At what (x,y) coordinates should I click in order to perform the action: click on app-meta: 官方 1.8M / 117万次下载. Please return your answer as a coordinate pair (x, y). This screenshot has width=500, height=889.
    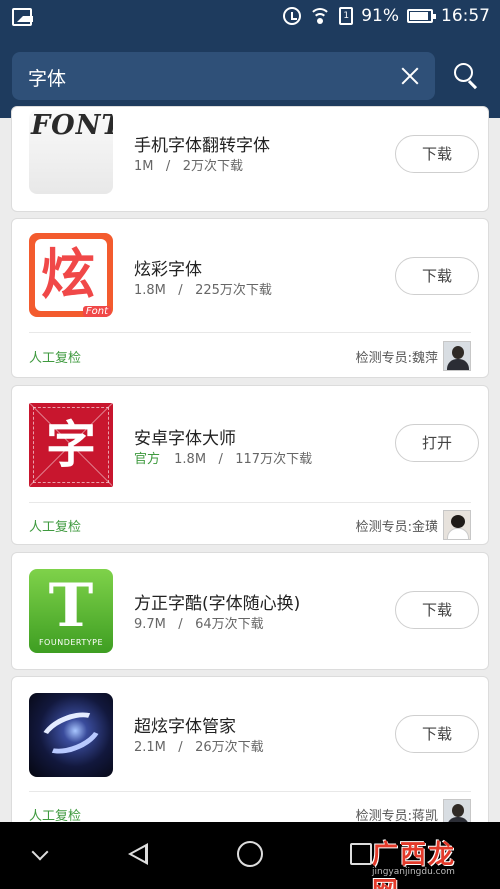
    Looking at the image, I should click on (223, 457).